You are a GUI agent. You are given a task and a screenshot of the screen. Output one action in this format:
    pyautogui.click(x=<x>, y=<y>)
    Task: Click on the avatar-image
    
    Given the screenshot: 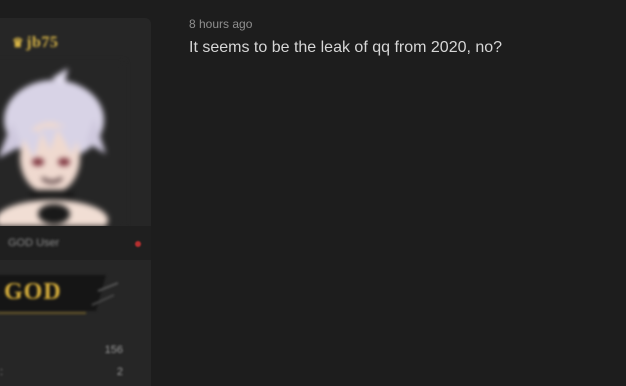 What is the action you would take?
    pyautogui.click(x=62, y=151)
    